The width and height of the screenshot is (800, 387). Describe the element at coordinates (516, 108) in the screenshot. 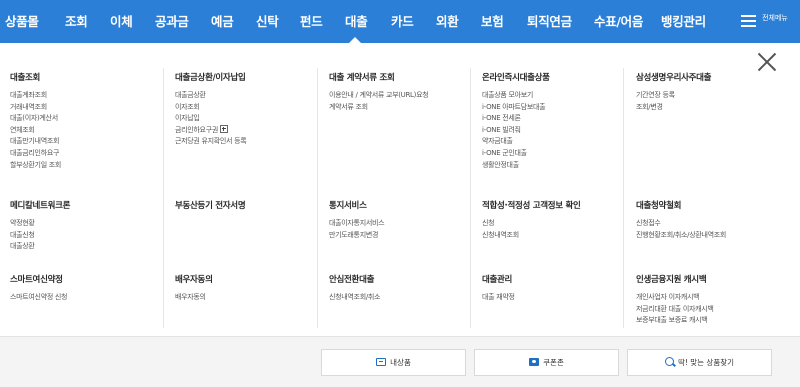

I see `menu-link: i-ONE 아파트담보대출` at that location.